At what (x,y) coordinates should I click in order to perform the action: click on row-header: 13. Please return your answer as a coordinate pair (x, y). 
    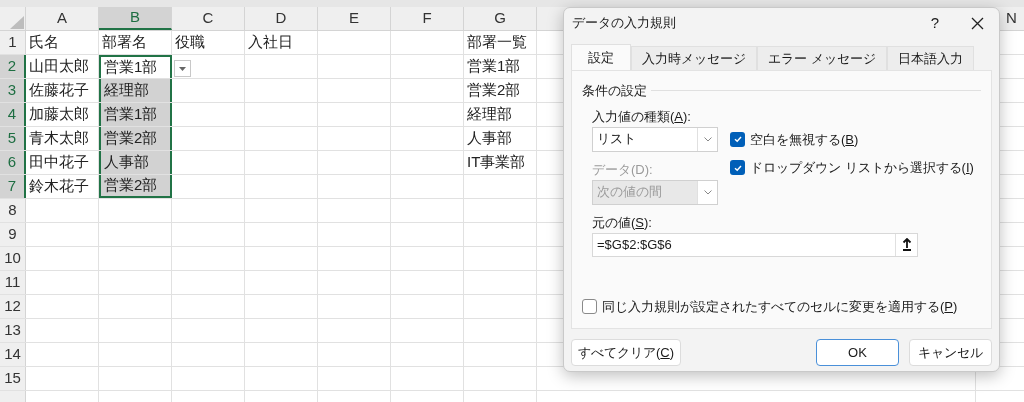
    Looking at the image, I should click on (13, 330).